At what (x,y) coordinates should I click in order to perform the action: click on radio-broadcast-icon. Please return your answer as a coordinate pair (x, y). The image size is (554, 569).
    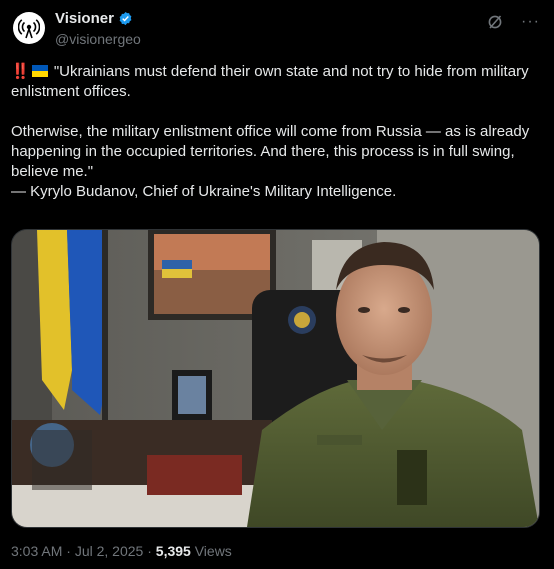
    Looking at the image, I should click on (29, 29).